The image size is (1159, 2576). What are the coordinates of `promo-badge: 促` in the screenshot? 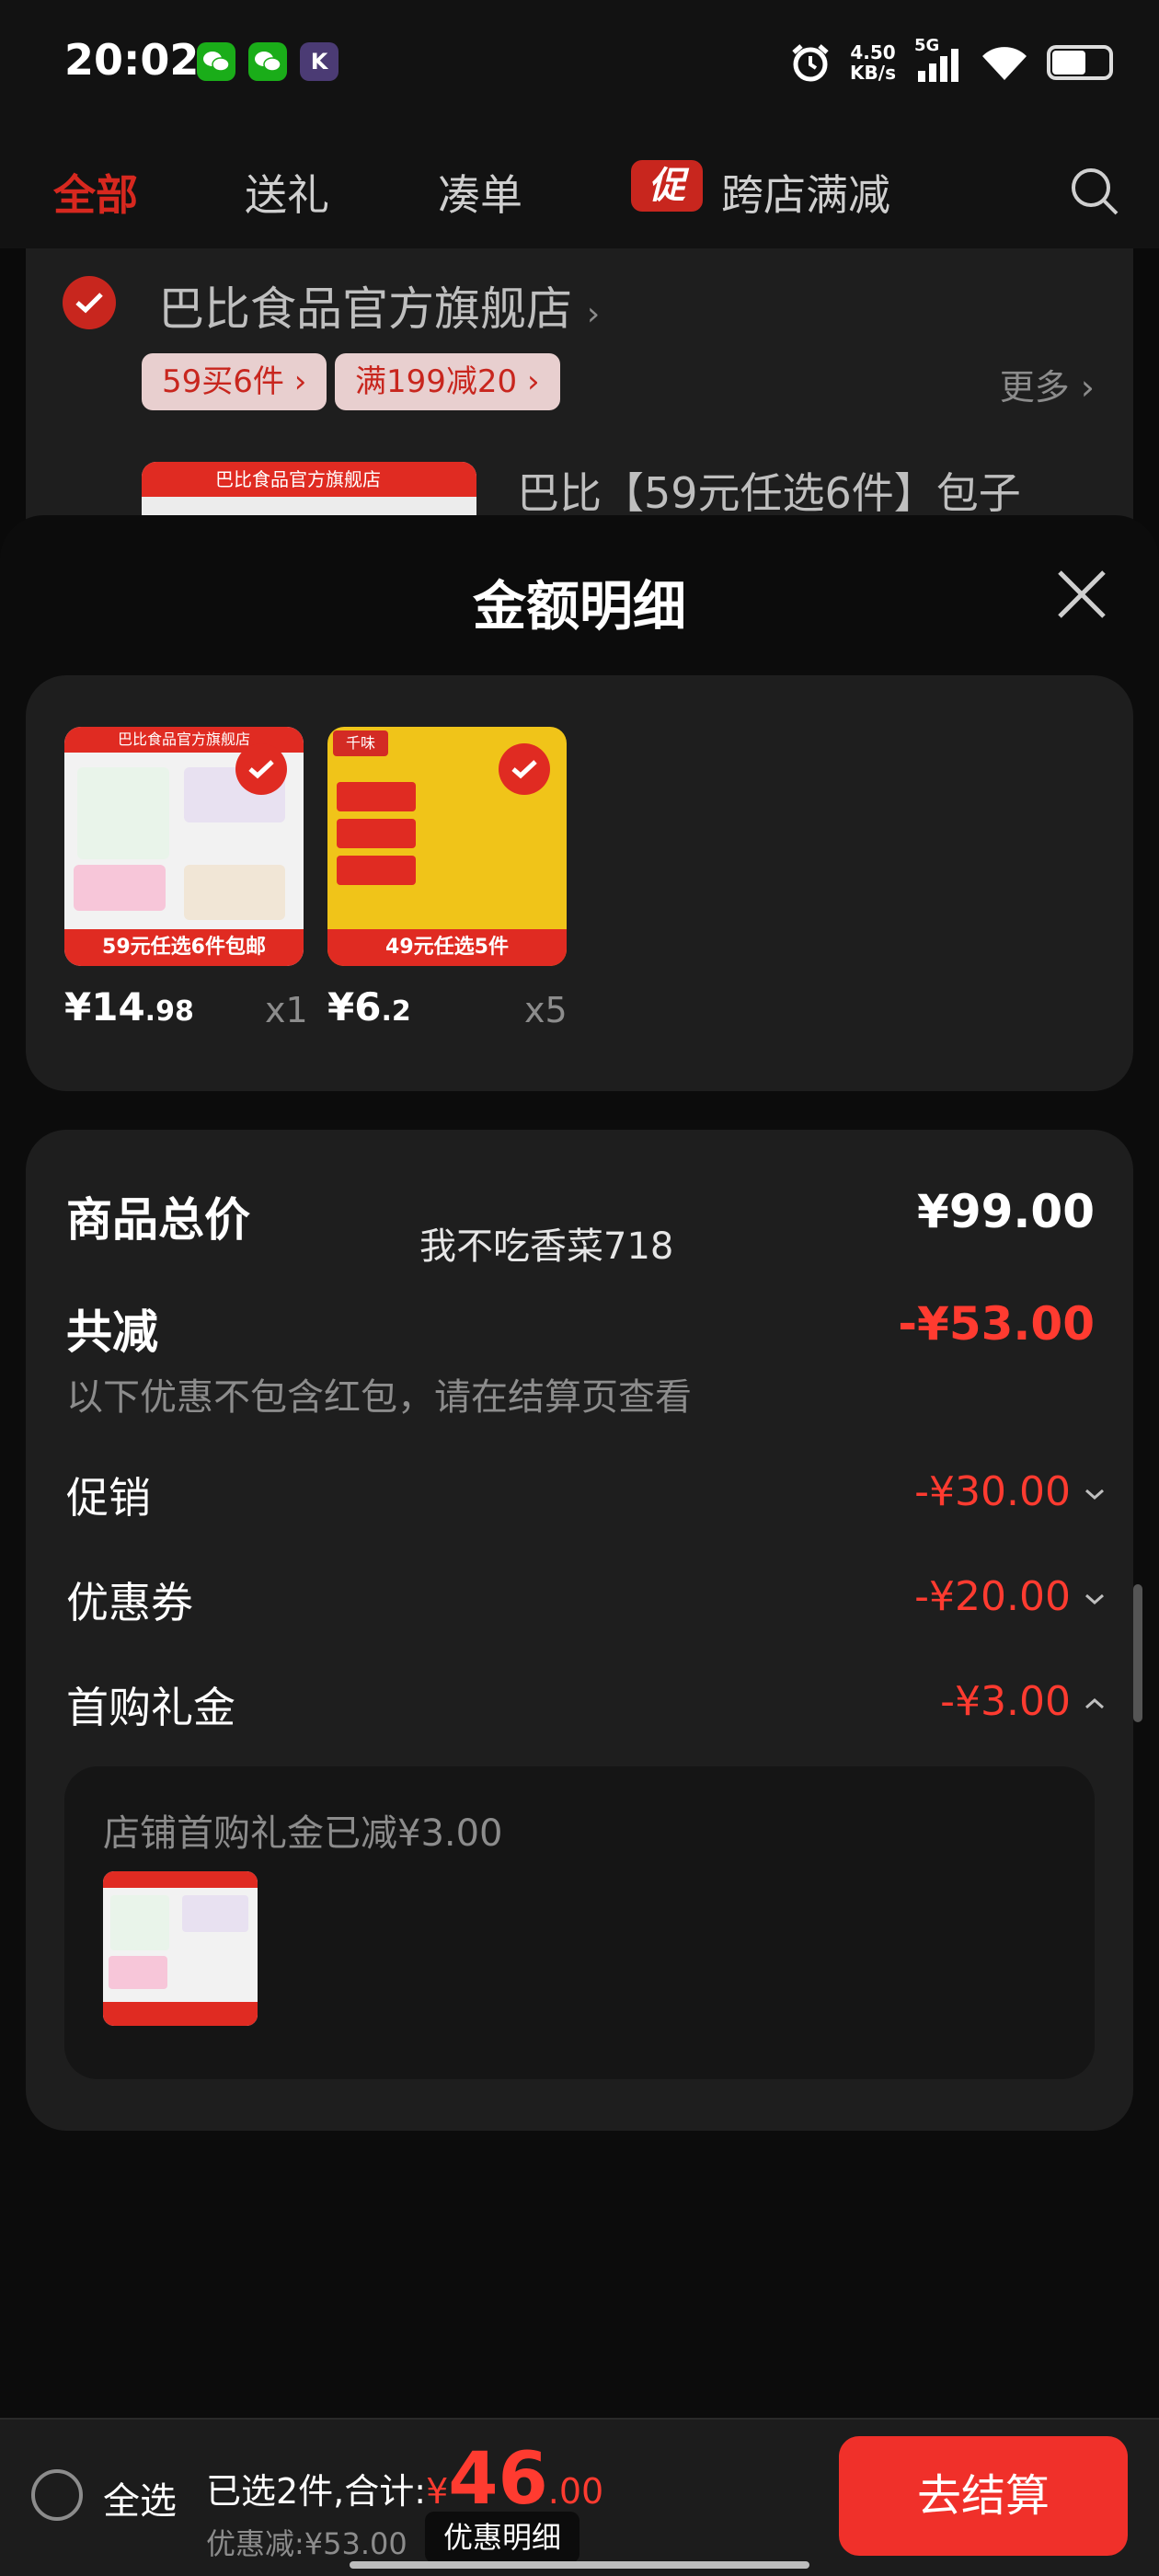 It's located at (667, 186).